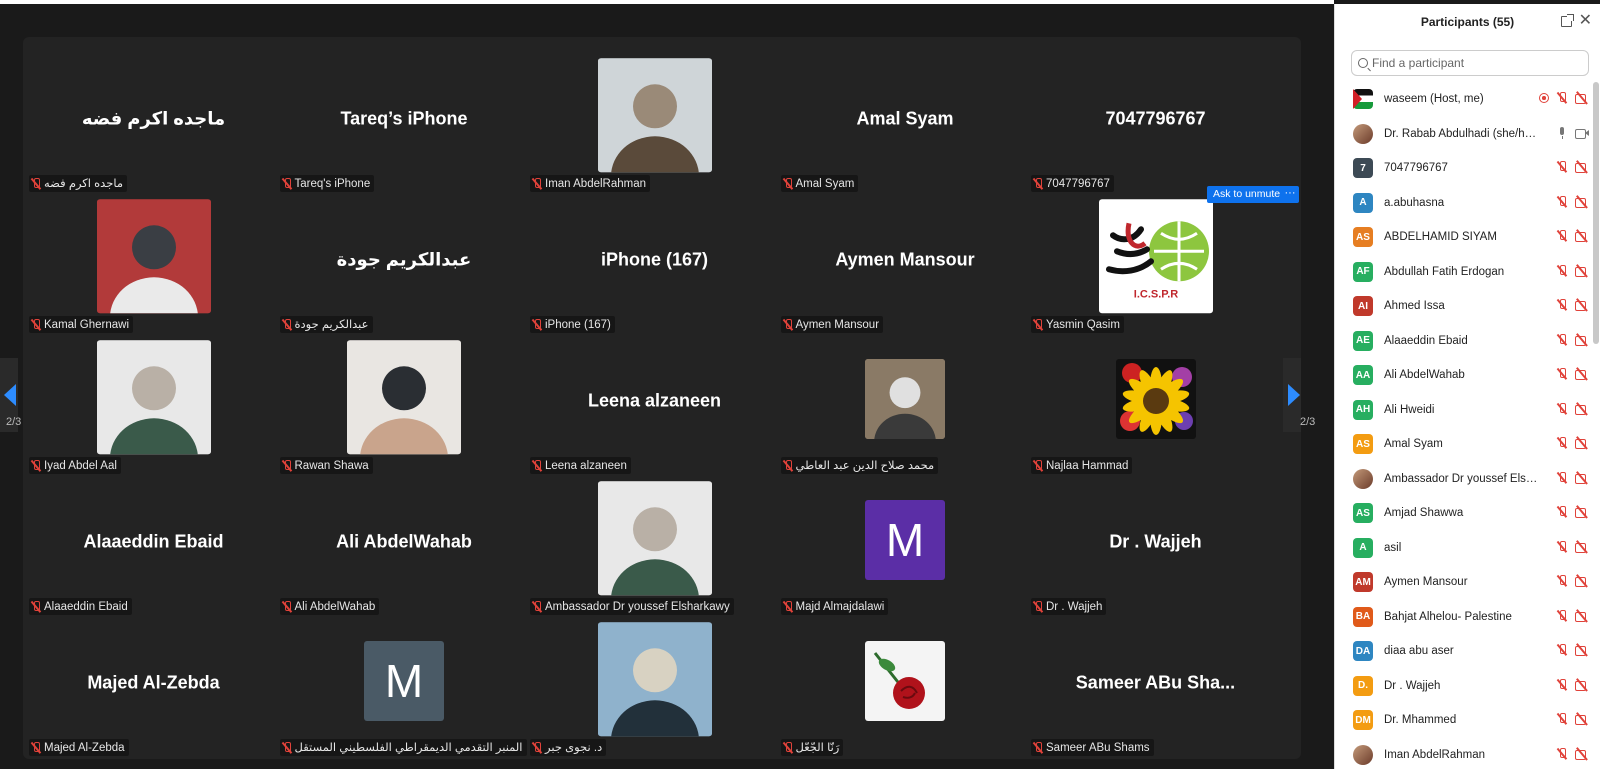  I want to click on video-tile: iPhone (167) iPhone (167), so click(654, 261).